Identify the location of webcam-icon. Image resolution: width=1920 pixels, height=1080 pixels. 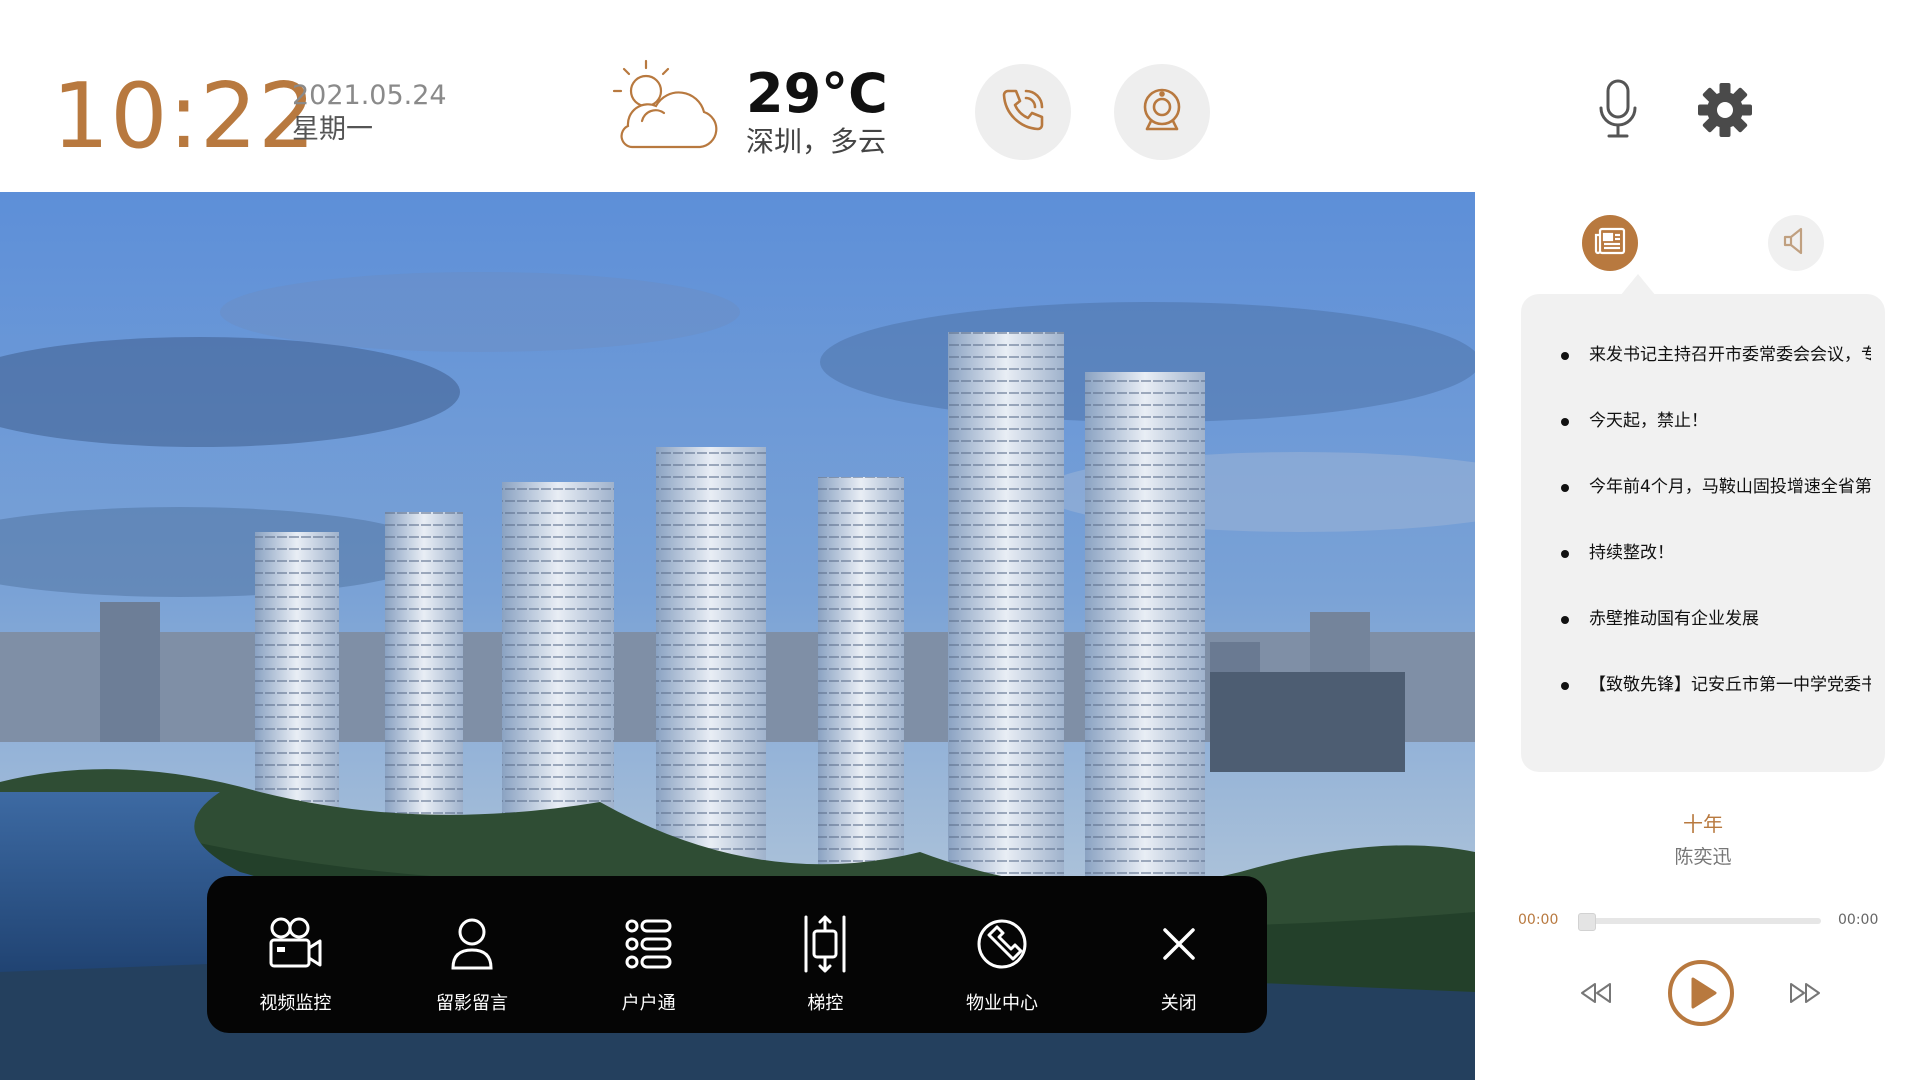
(1162, 112).